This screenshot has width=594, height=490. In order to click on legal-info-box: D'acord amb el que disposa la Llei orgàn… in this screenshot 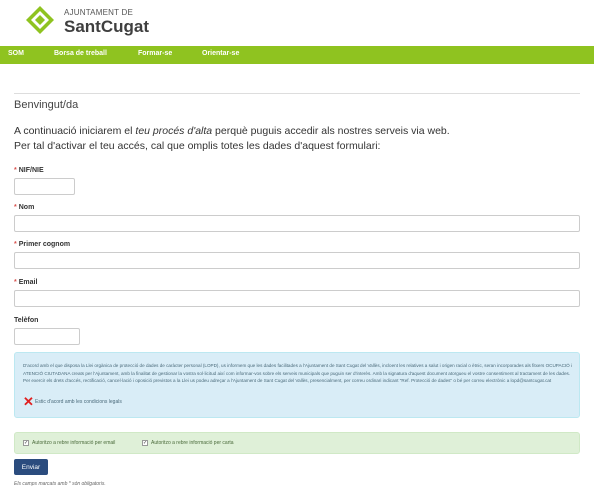, I will do `click(297, 385)`.